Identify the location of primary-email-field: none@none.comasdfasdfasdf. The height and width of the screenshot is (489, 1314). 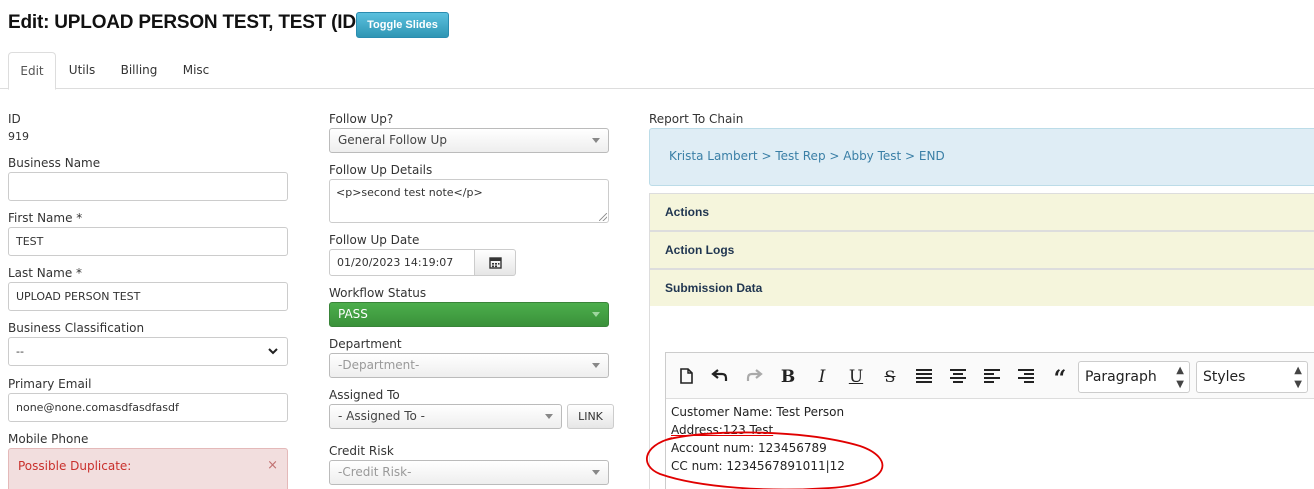
(148, 407).